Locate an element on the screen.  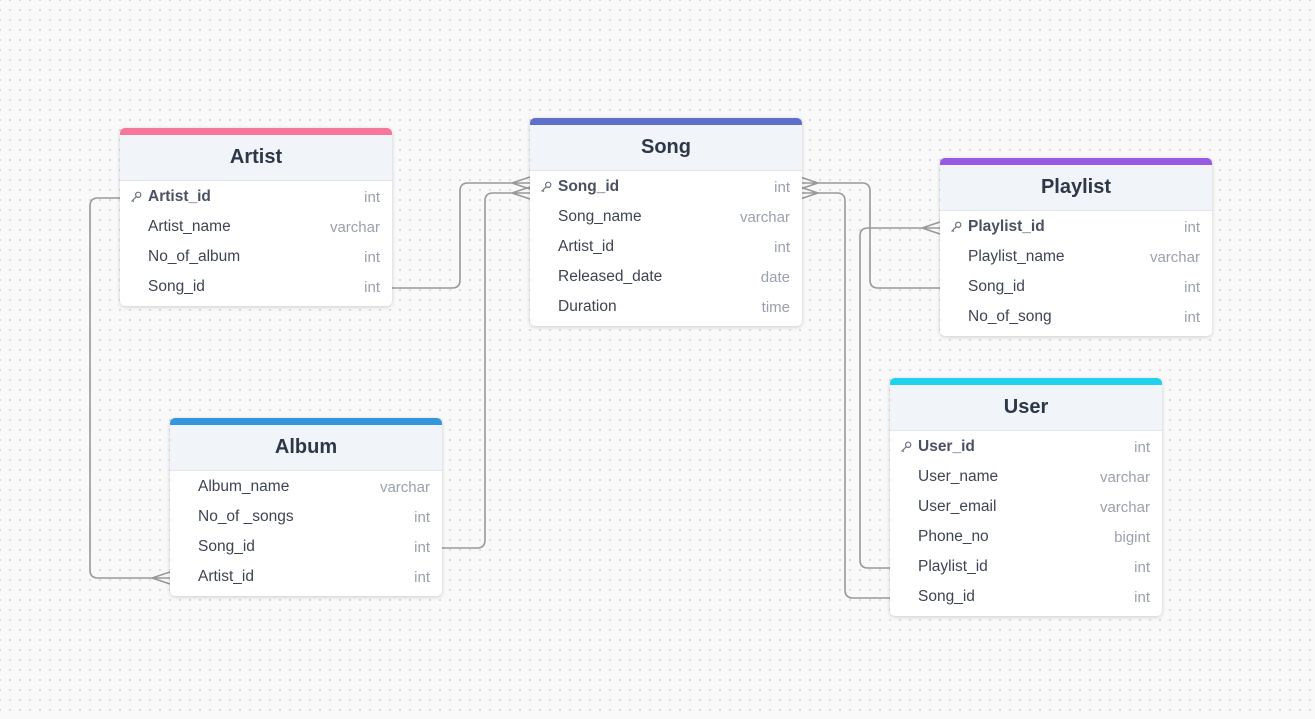
relation-artist-song is located at coordinates (460, 232).